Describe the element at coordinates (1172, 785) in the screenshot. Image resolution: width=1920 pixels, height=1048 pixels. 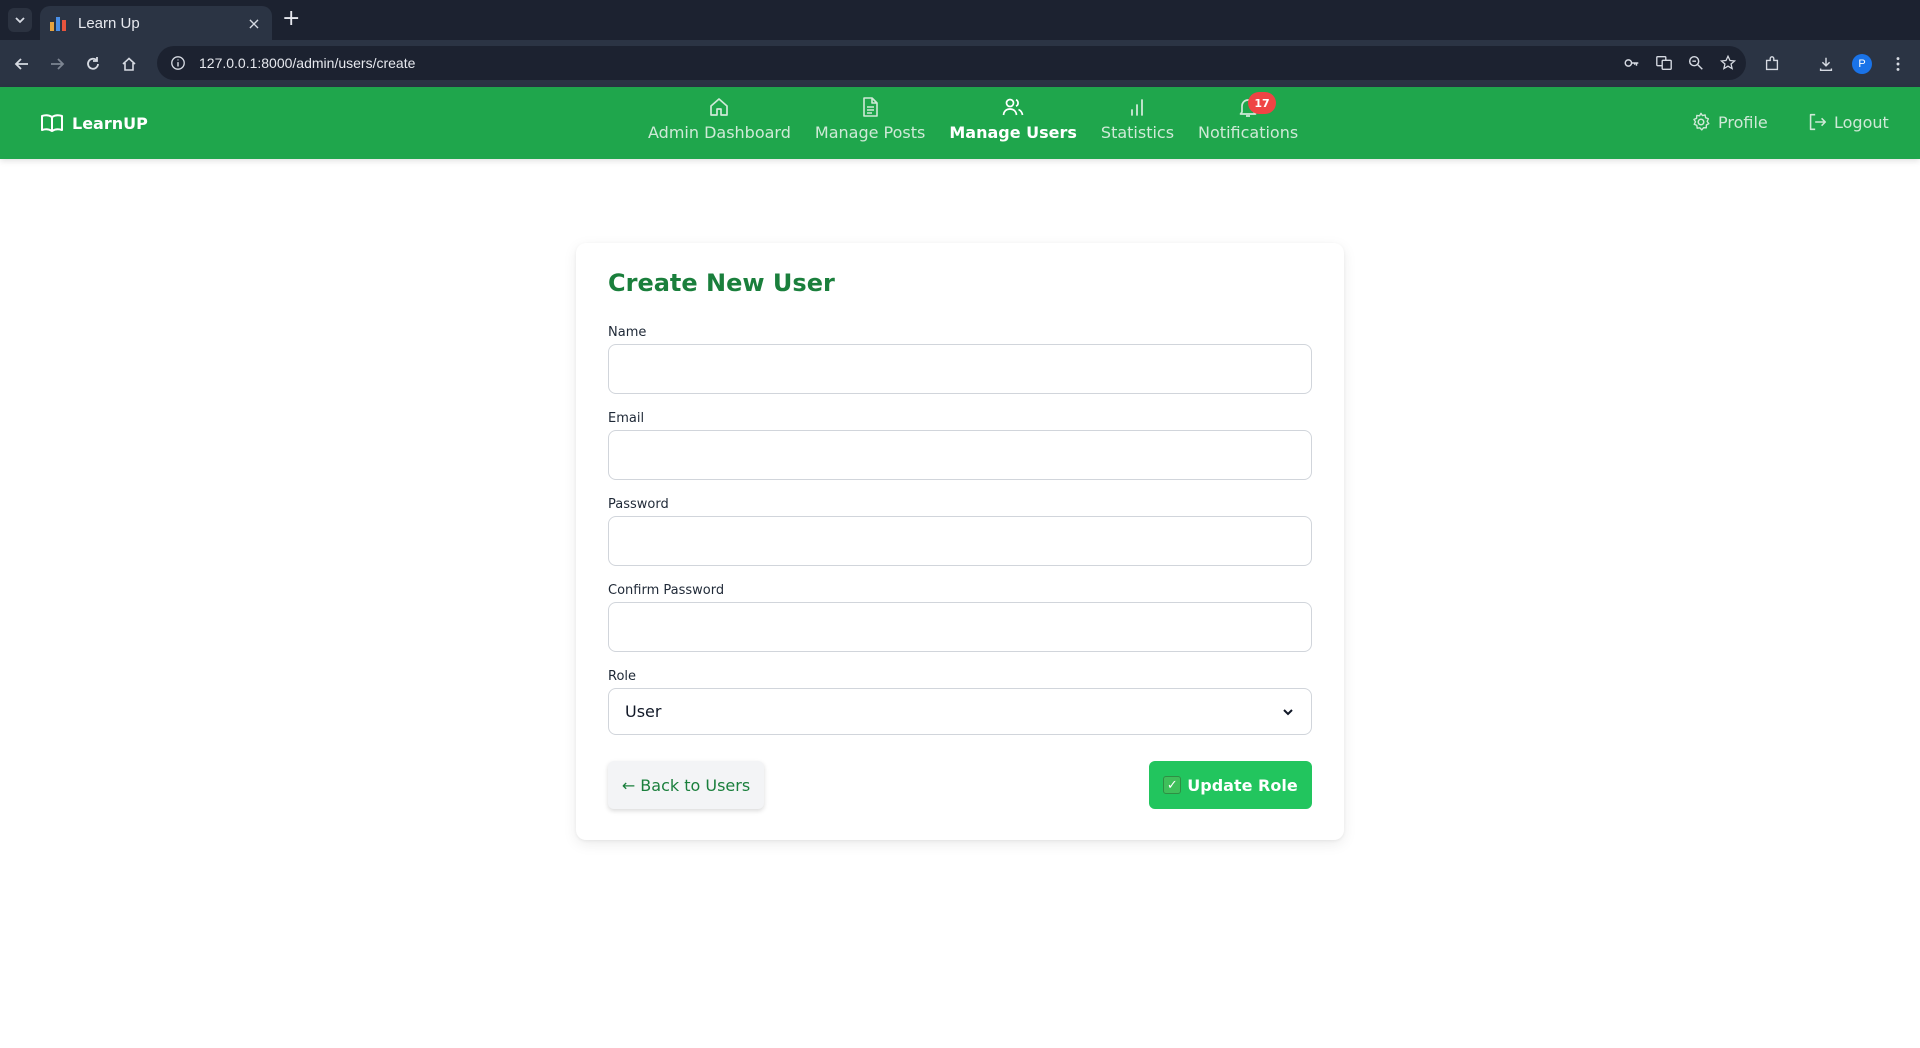
I see `check-icon: ✓` at that location.